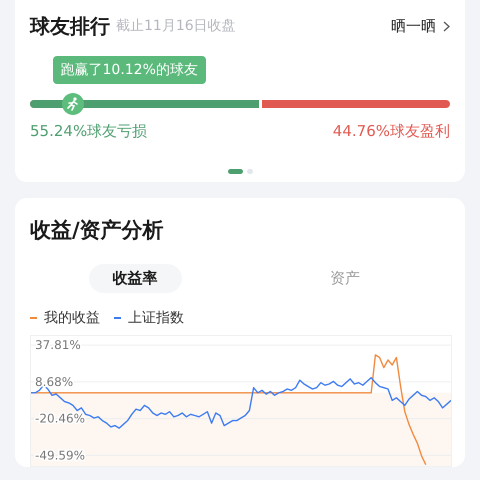 The image size is (480, 480). What do you see at coordinates (70, 26) in the screenshot?
I see `card-title: 球友排行` at bounding box center [70, 26].